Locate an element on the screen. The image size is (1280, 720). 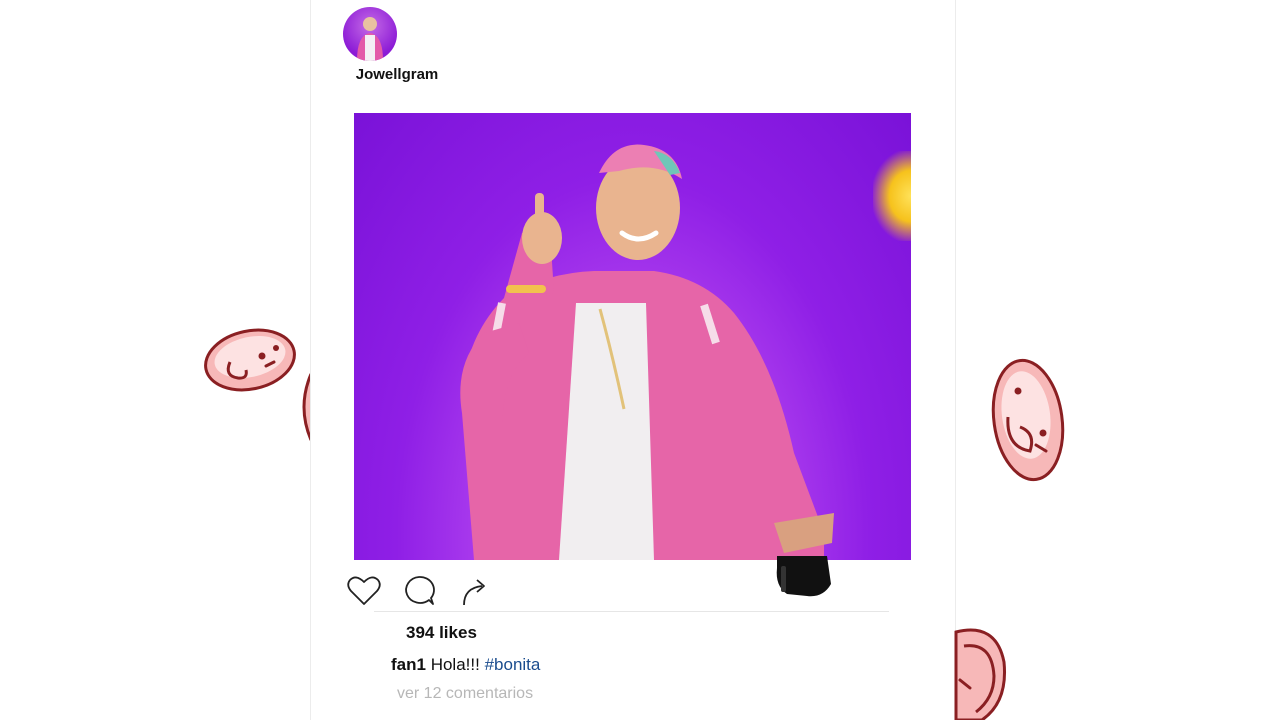
heart-icon is located at coordinates (364, 591).